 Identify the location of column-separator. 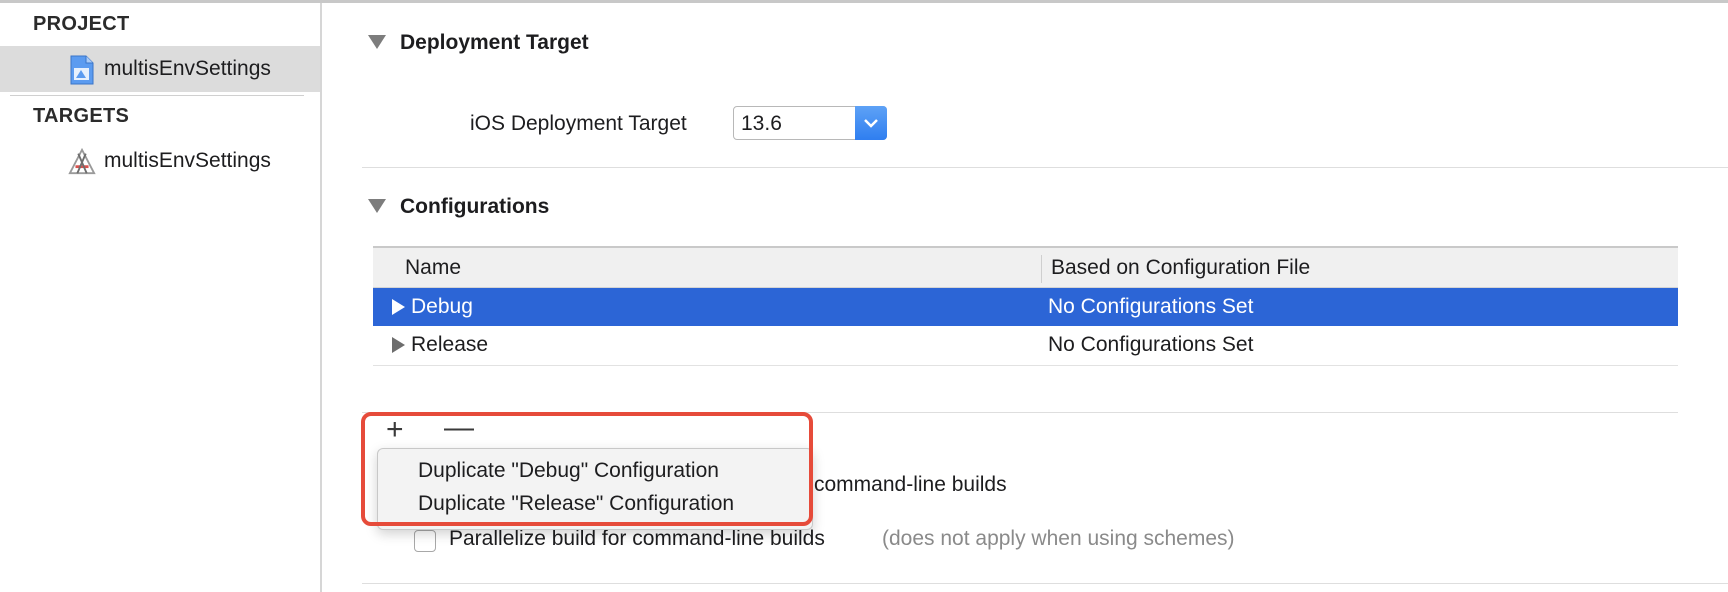
(1041, 269).